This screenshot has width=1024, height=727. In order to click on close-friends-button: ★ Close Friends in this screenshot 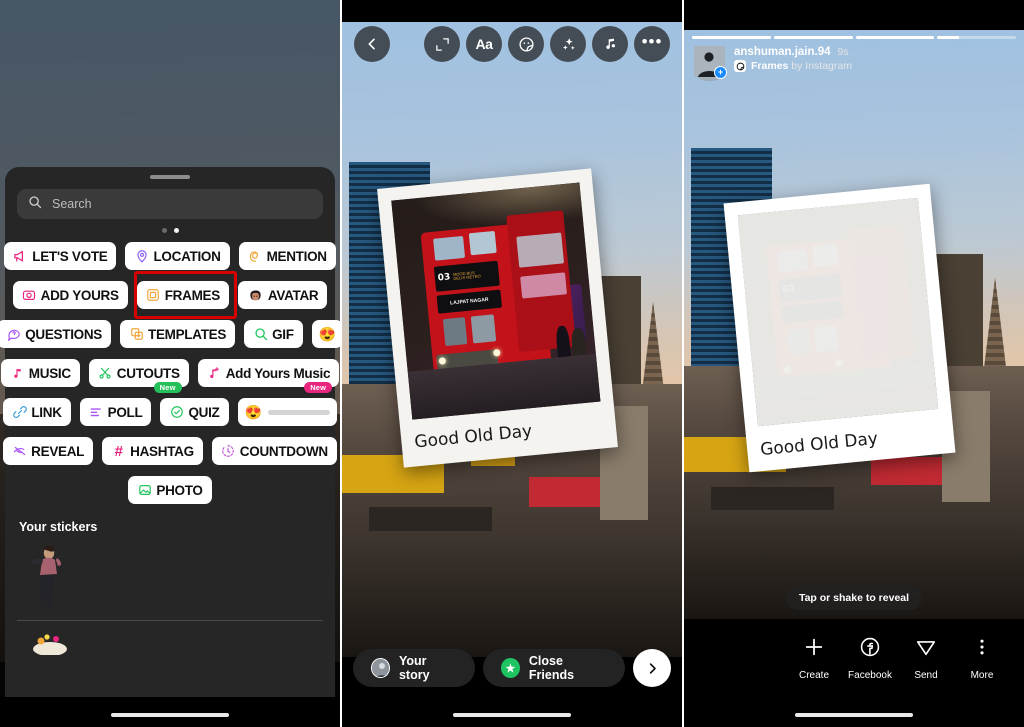, I will do `click(554, 668)`.